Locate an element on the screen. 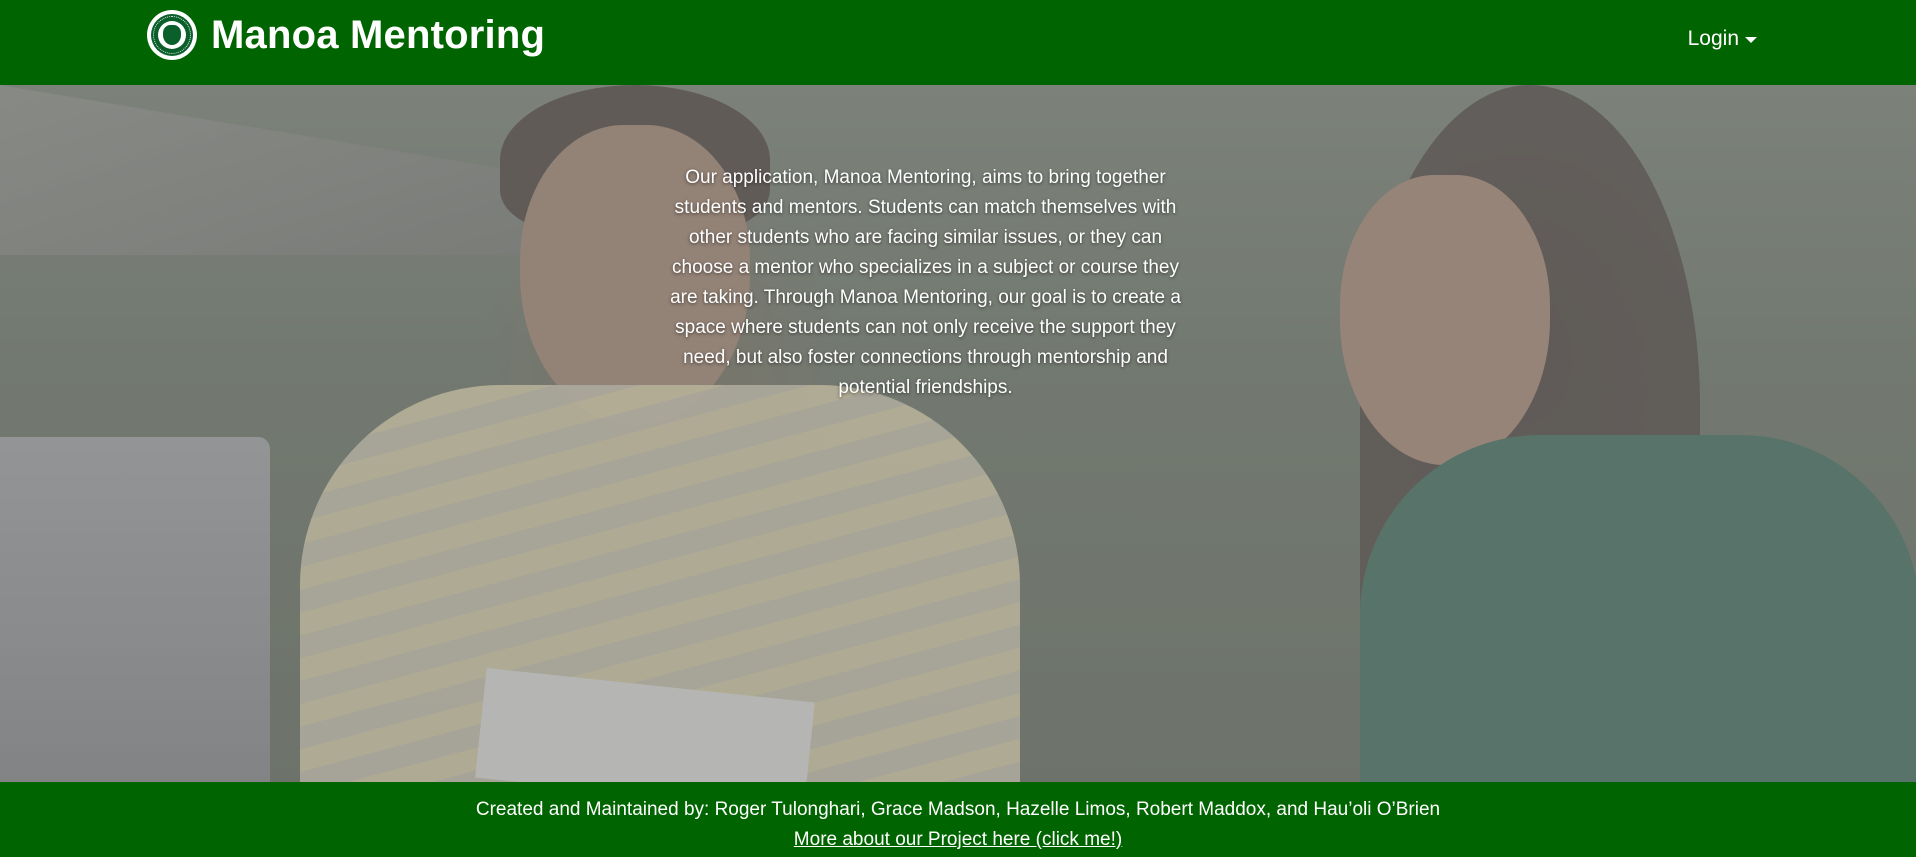 The height and width of the screenshot is (857, 1916). brand-link: Manoa Mentoring is located at coordinates (346, 35).